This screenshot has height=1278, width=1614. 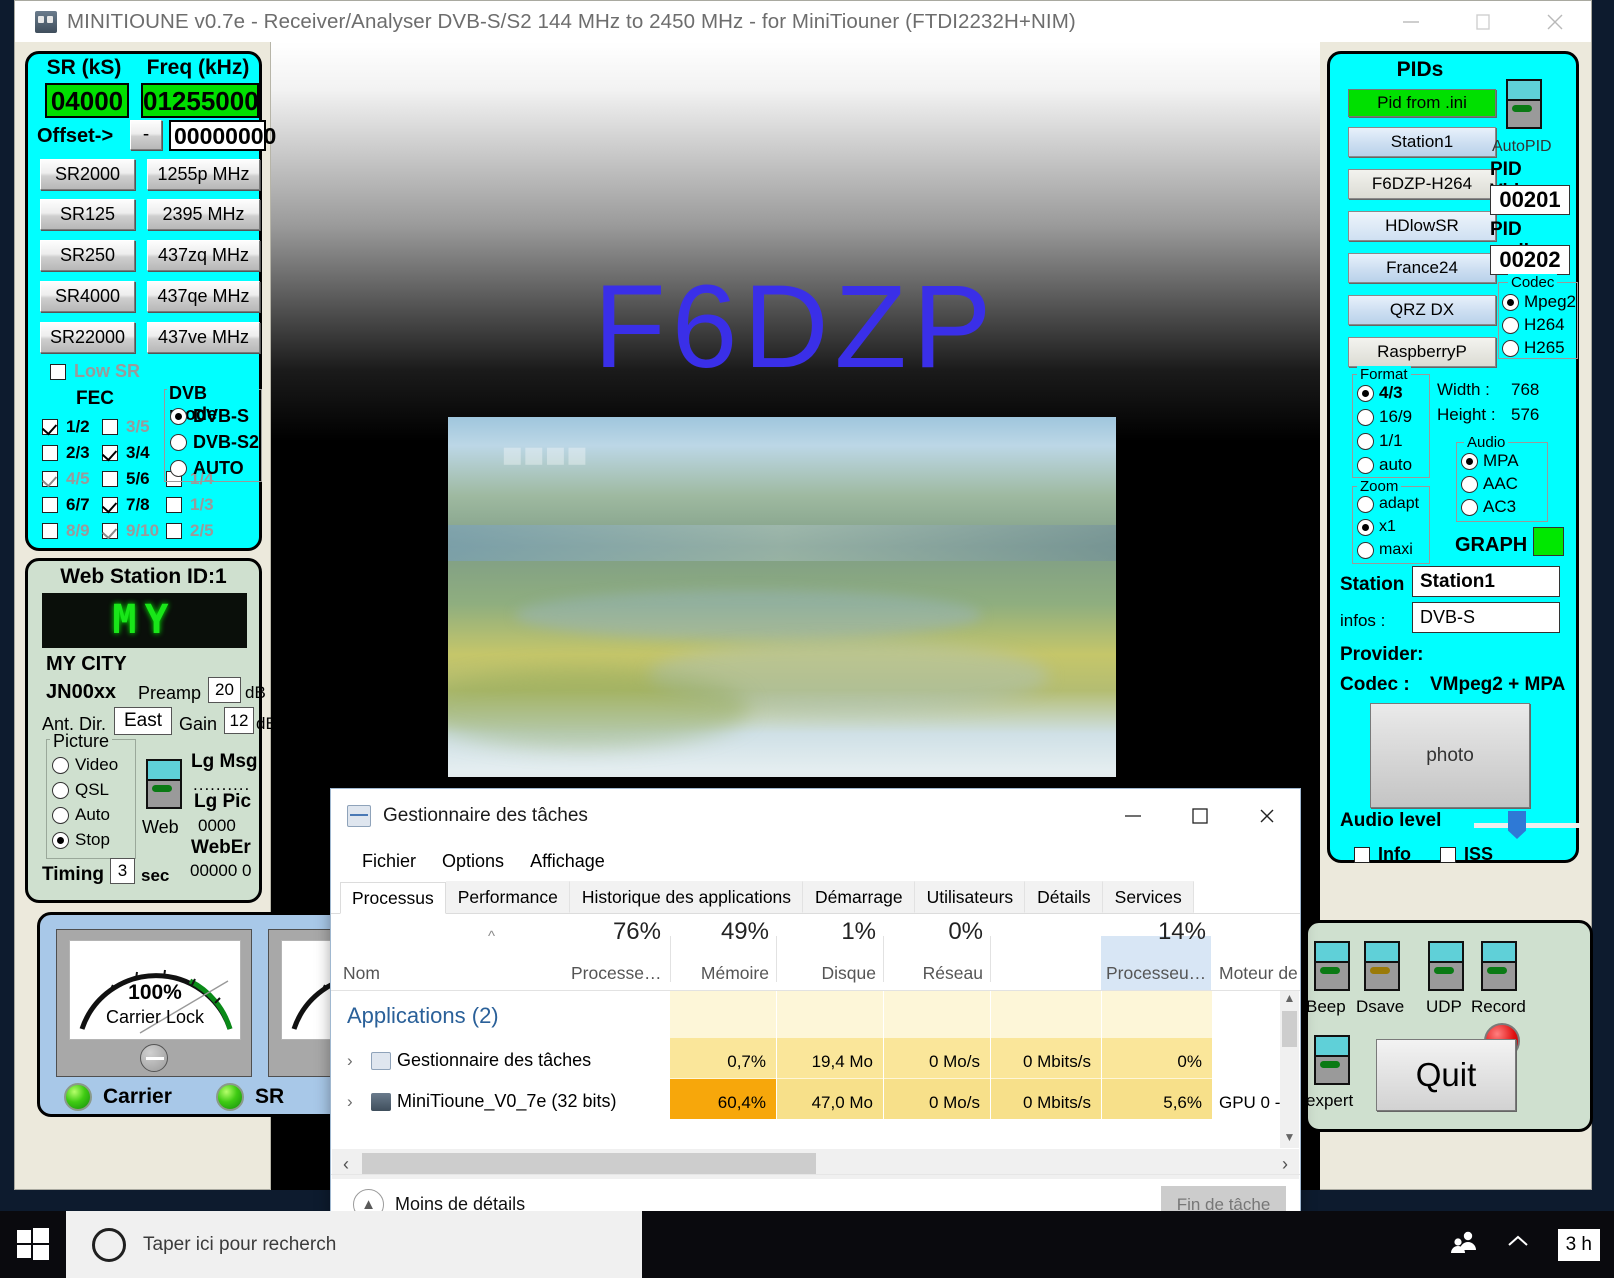 What do you see at coordinates (1448, 854) in the screenshot?
I see `iss-checkbox` at bounding box center [1448, 854].